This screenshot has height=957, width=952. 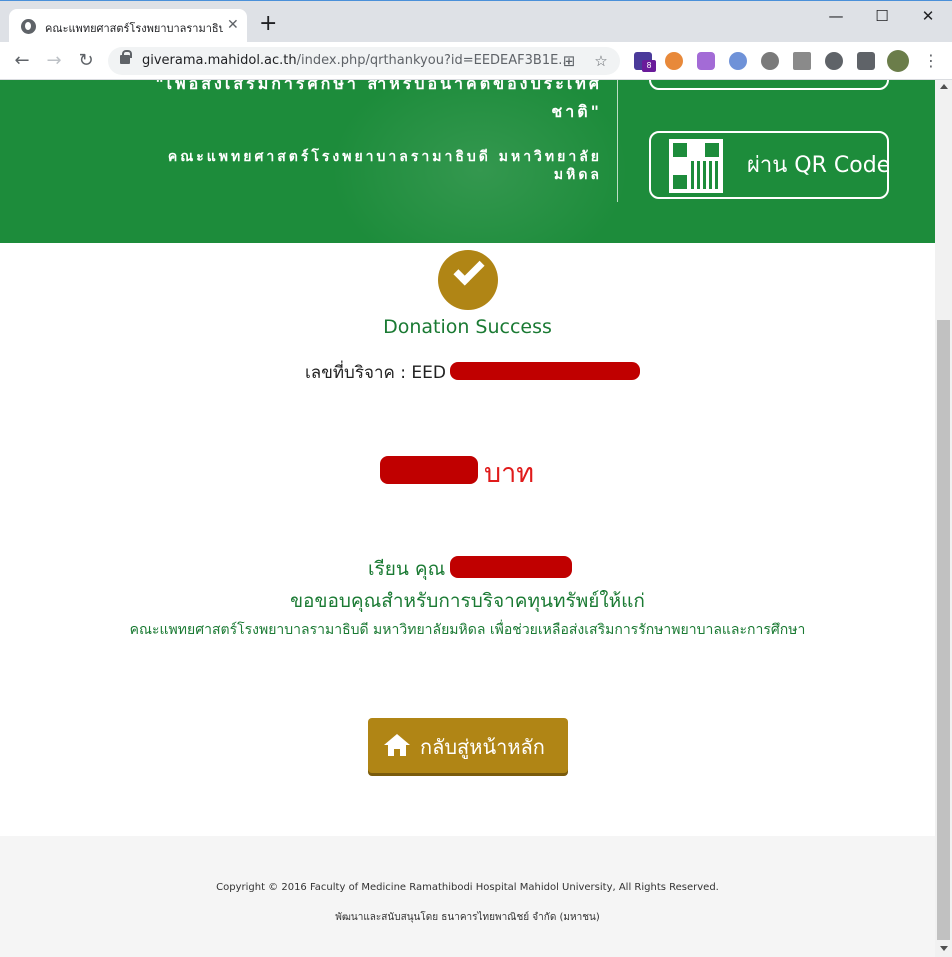 What do you see at coordinates (233, 25) in the screenshot?
I see `tab-close-icon: ✕` at bounding box center [233, 25].